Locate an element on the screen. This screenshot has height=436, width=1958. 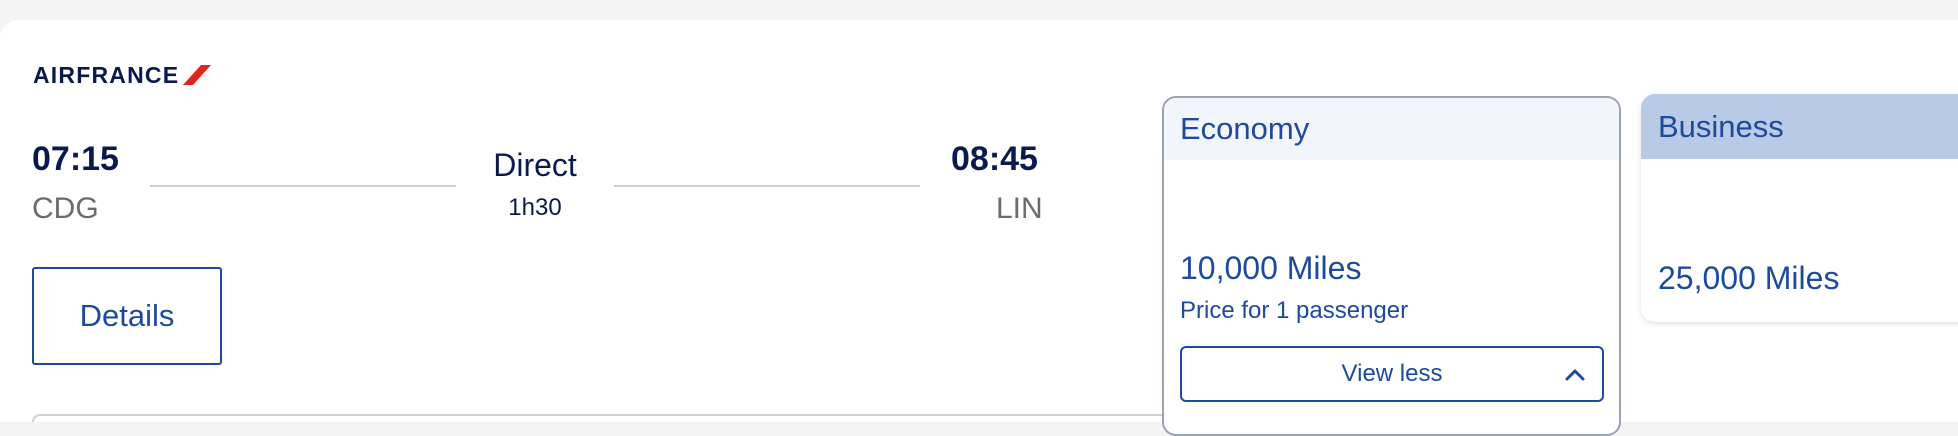
view-less-label: View less is located at coordinates (1392, 373).